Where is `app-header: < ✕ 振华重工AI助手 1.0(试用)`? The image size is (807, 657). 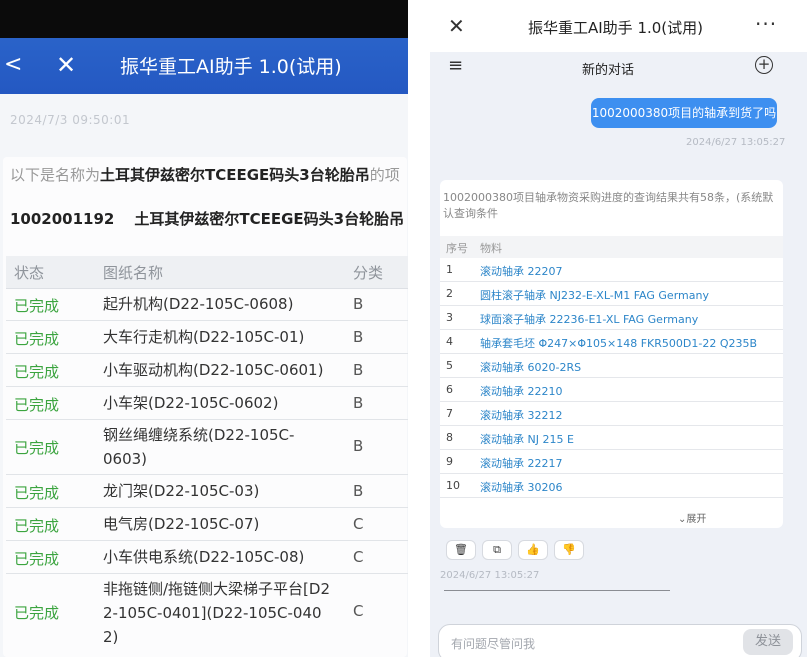
app-header: < ✕ 振华重工AI助手 1.0(试用) is located at coordinates (204, 66).